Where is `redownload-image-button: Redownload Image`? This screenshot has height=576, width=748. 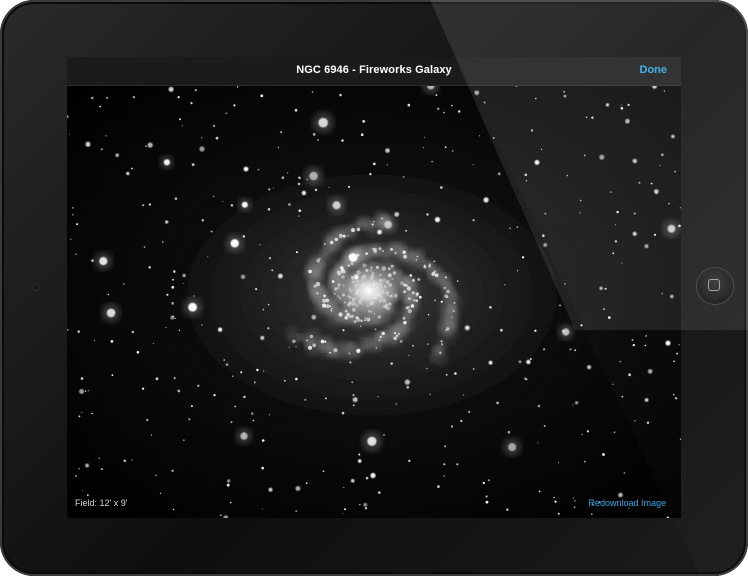 redownload-image-button: Redownload Image is located at coordinates (627, 503).